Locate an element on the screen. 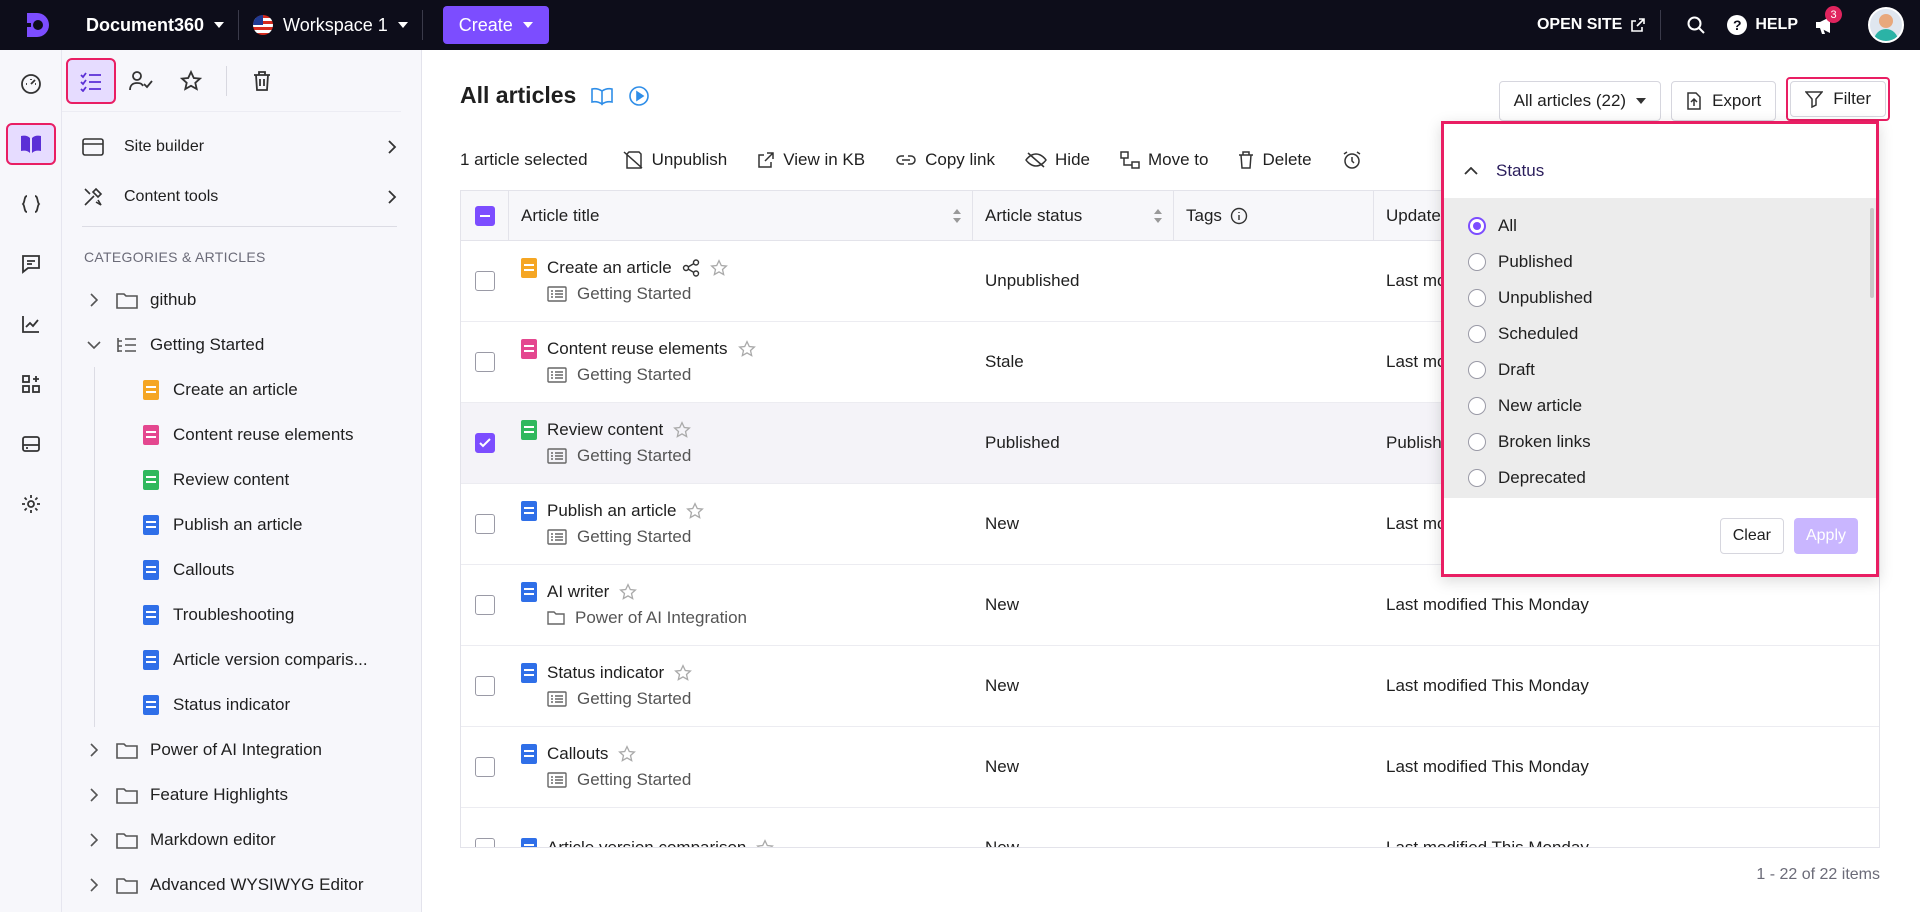 The image size is (1920, 912). rail-drive is located at coordinates (31, 444).